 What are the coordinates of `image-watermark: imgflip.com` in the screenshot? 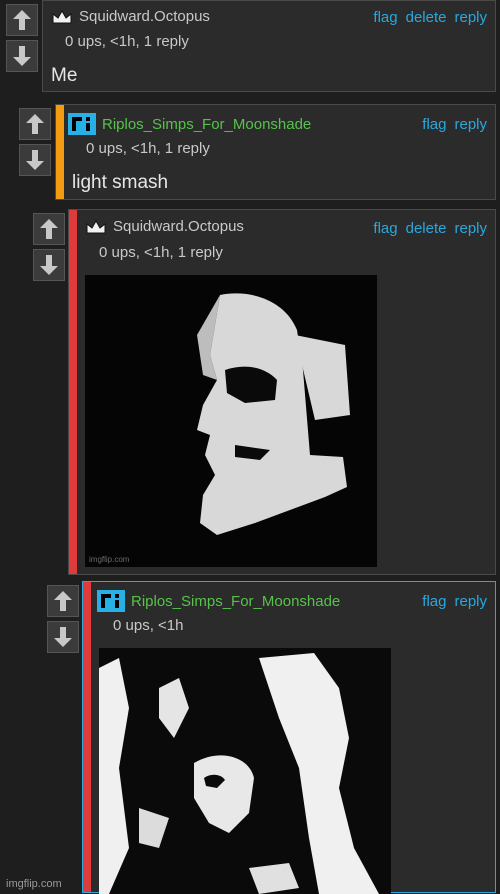 It's located at (109, 559).